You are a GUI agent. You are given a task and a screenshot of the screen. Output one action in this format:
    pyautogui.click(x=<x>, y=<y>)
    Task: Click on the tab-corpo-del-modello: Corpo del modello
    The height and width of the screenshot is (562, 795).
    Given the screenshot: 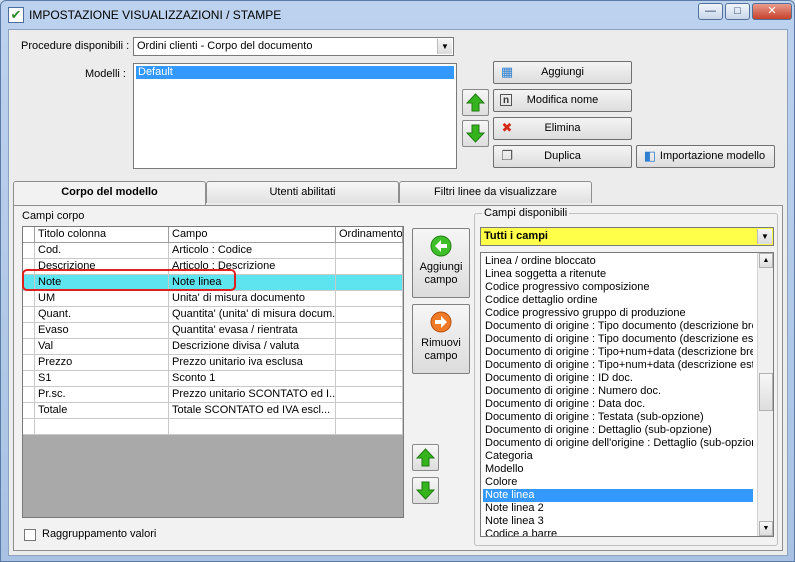 What is the action you would take?
    pyautogui.click(x=109, y=193)
    